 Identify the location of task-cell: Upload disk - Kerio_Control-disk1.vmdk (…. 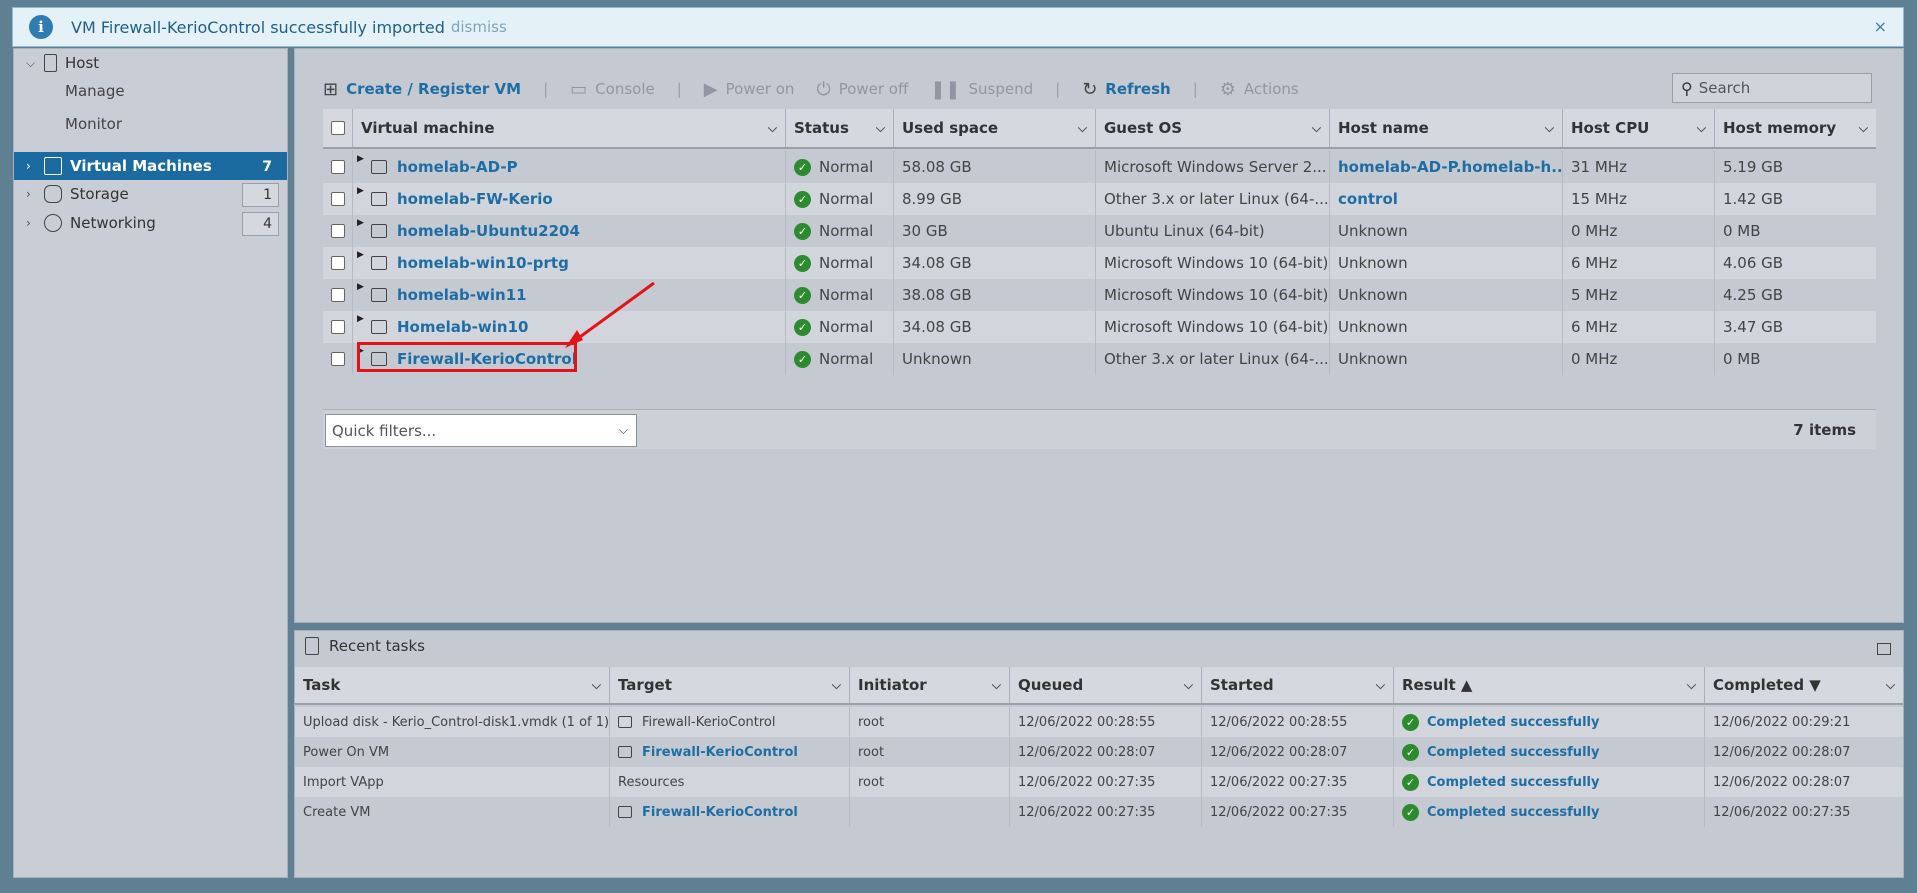
(452, 722).